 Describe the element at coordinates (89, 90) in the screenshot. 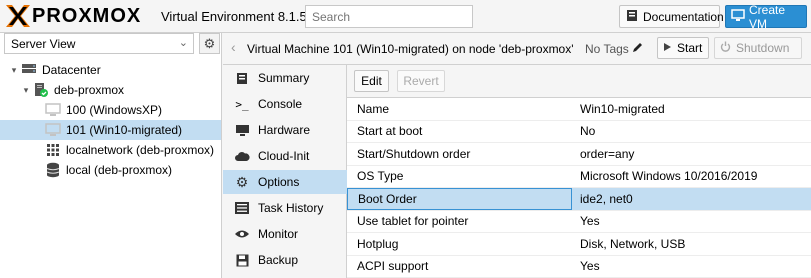

I see `tree-node-label: deb-proxmox` at that location.